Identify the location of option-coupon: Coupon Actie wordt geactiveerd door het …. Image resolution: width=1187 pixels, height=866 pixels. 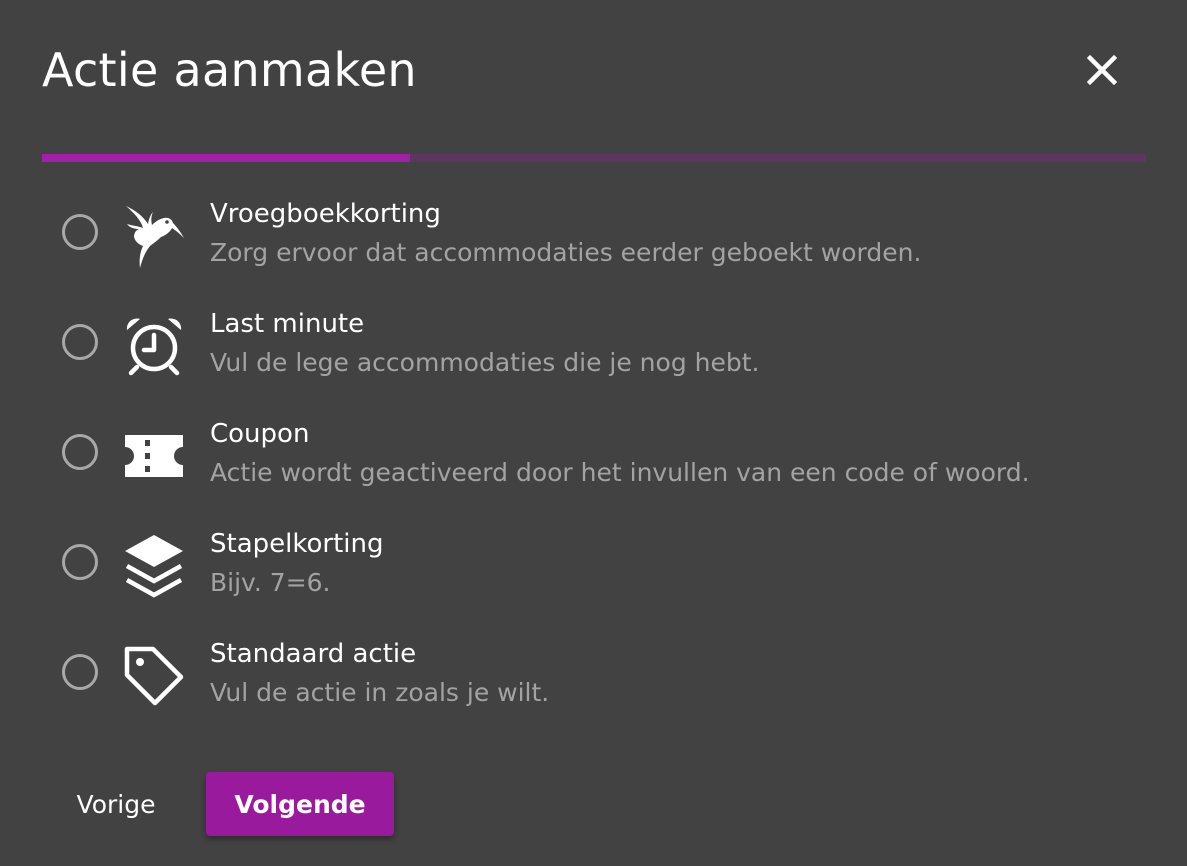
(594, 455).